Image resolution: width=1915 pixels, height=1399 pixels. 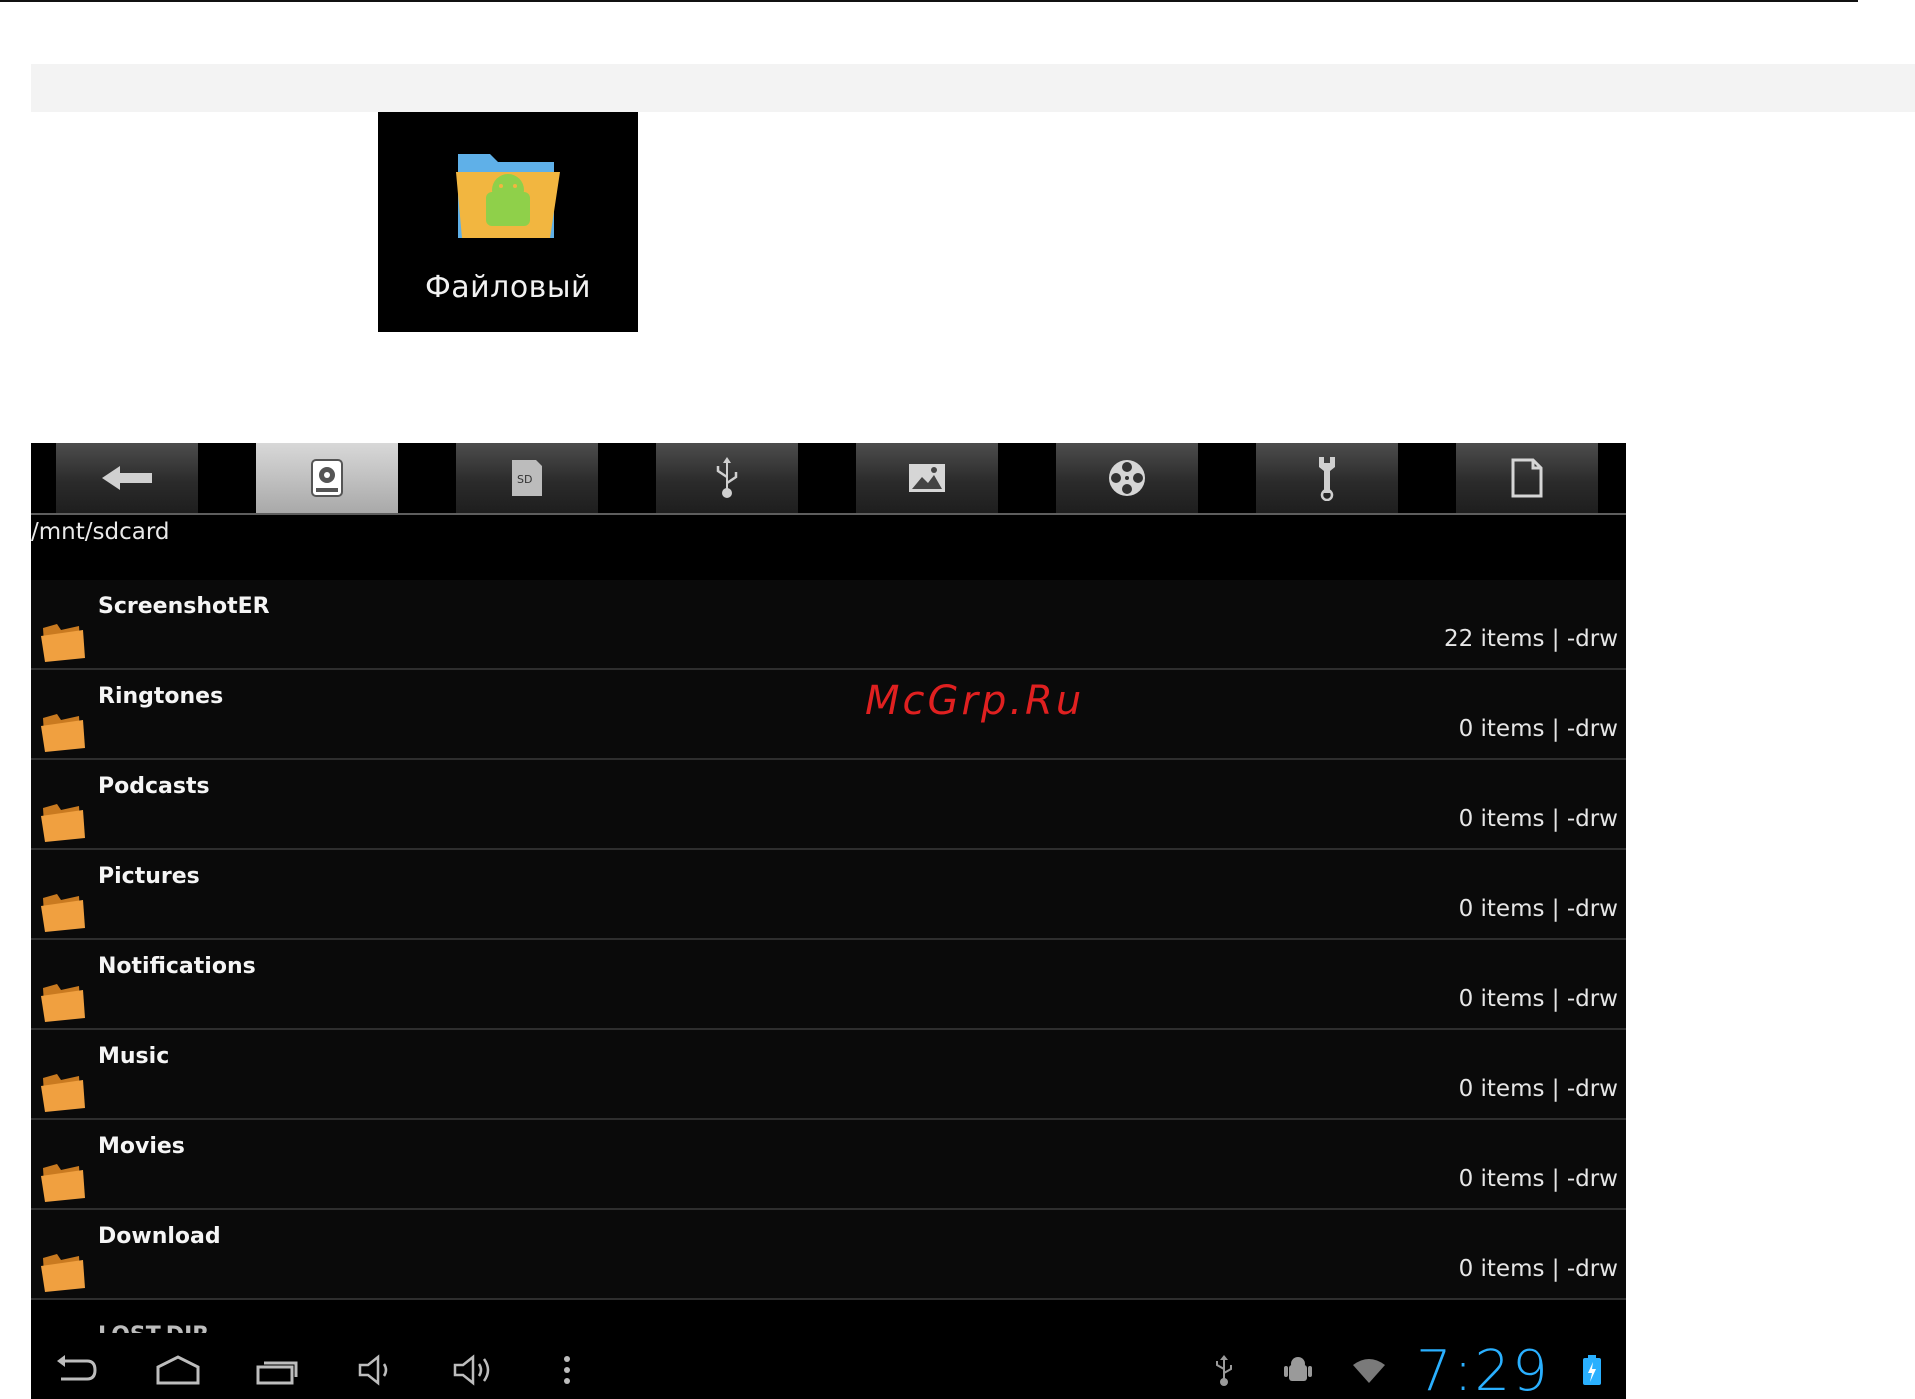 What do you see at coordinates (100, 532) in the screenshot?
I see `current-path: /mnt/sdcard` at bounding box center [100, 532].